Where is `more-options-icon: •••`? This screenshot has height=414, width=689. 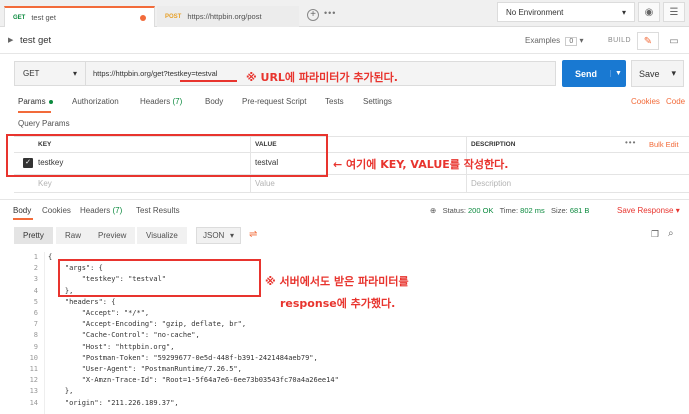 more-options-icon: ••• is located at coordinates (630, 142).